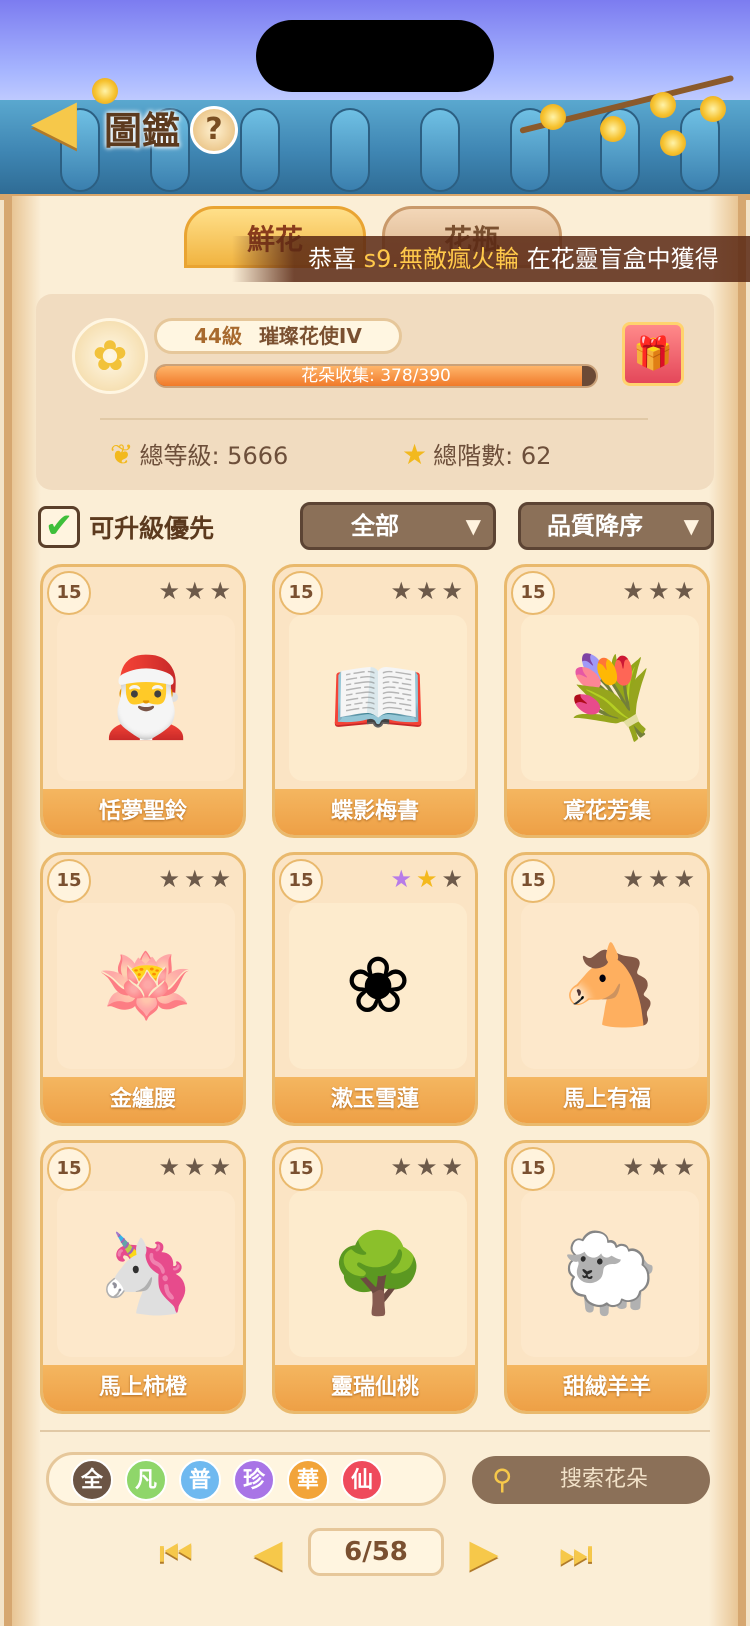 The width and height of the screenshot is (750, 1626). What do you see at coordinates (310, 336) in the screenshot?
I see `player-rank: 璀璨花使IV` at bounding box center [310, 336].